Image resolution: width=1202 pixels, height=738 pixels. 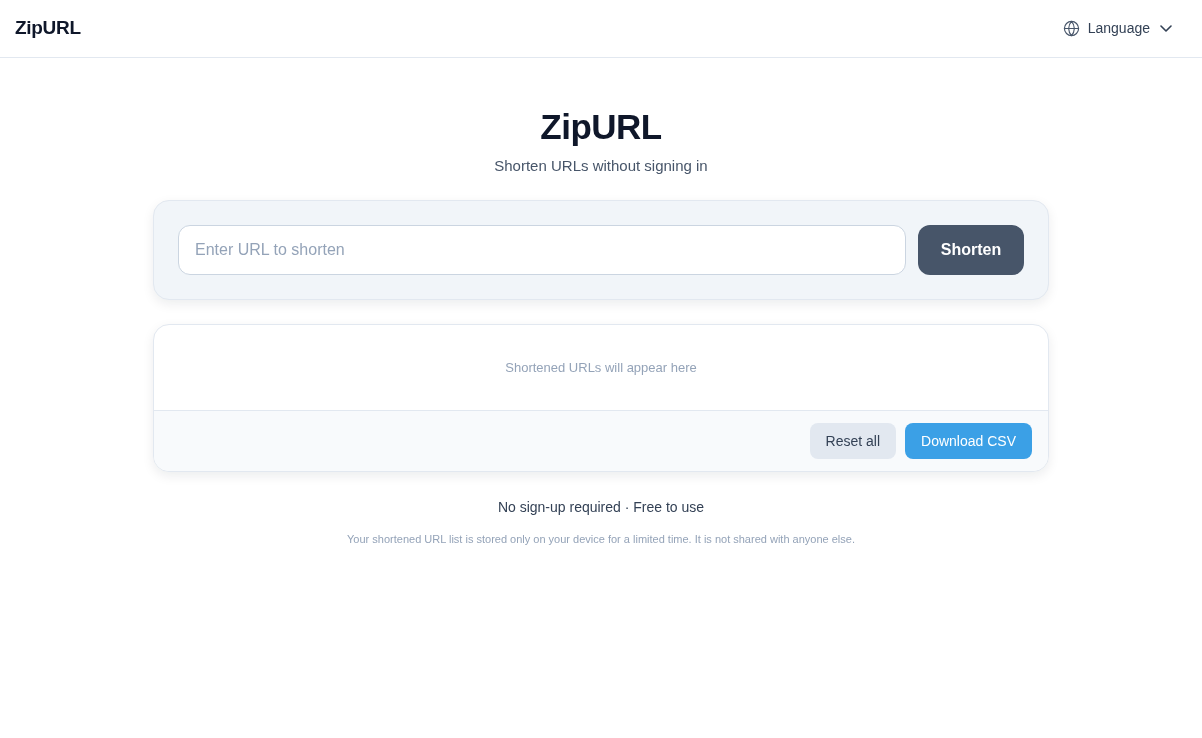 What do you see at coordinates (601, 127) in the screenshot?
I see `page-title: ZipURL` at bounding box center [601, 127].